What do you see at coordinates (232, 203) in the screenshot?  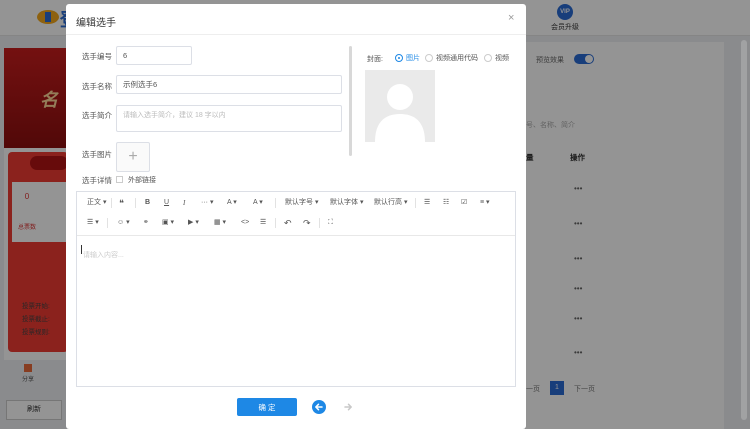 I see `font-color-icon: A ▾` at bounding box center [232, 203].